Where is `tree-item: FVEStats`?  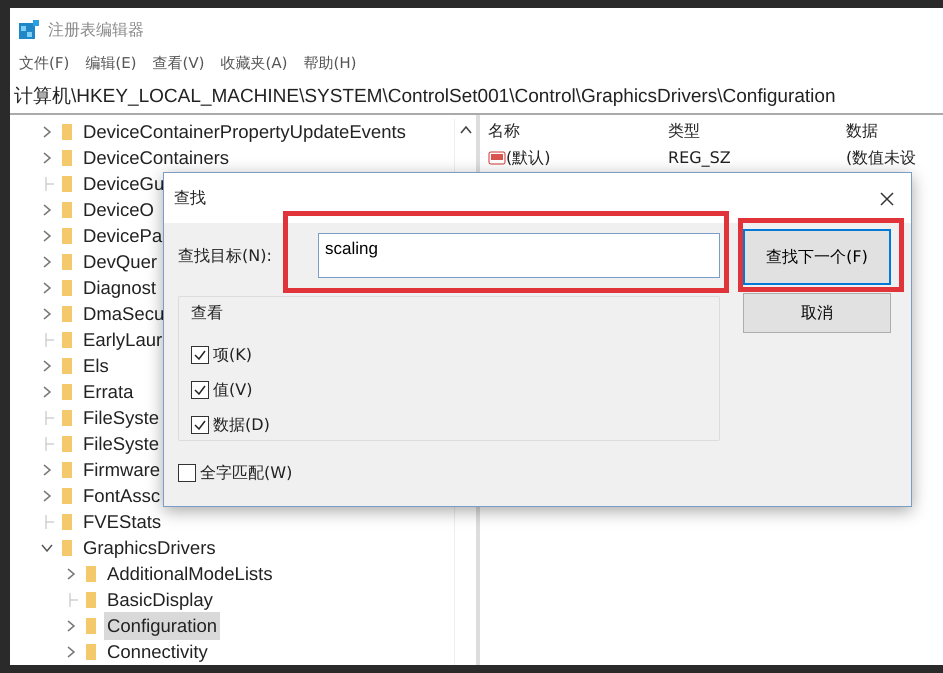 tree-item: FVEStats is located at coordinates (122, 522).